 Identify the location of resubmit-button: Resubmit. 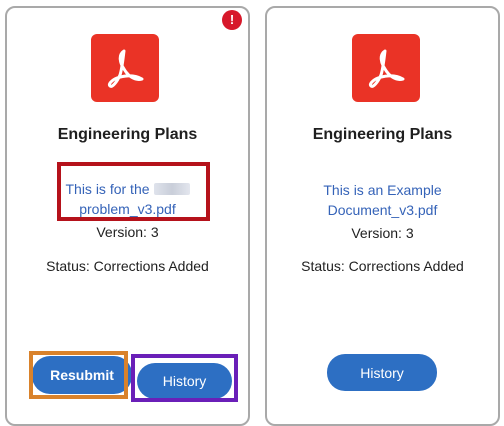
(82, 375).